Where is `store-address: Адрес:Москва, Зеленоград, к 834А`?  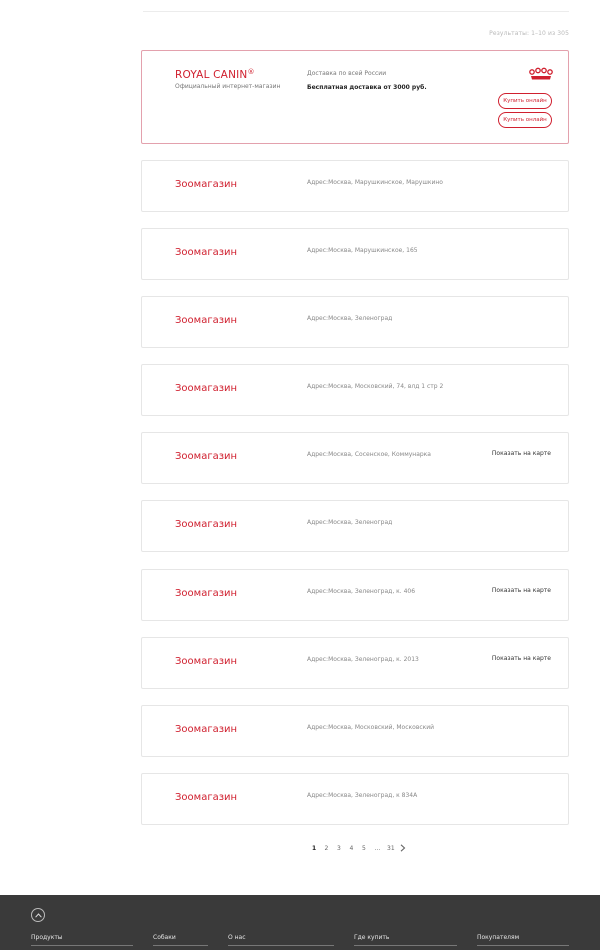
store-address: Адрес:Москва, Зеленоград, к 834А is located at coordinates (362, 795).